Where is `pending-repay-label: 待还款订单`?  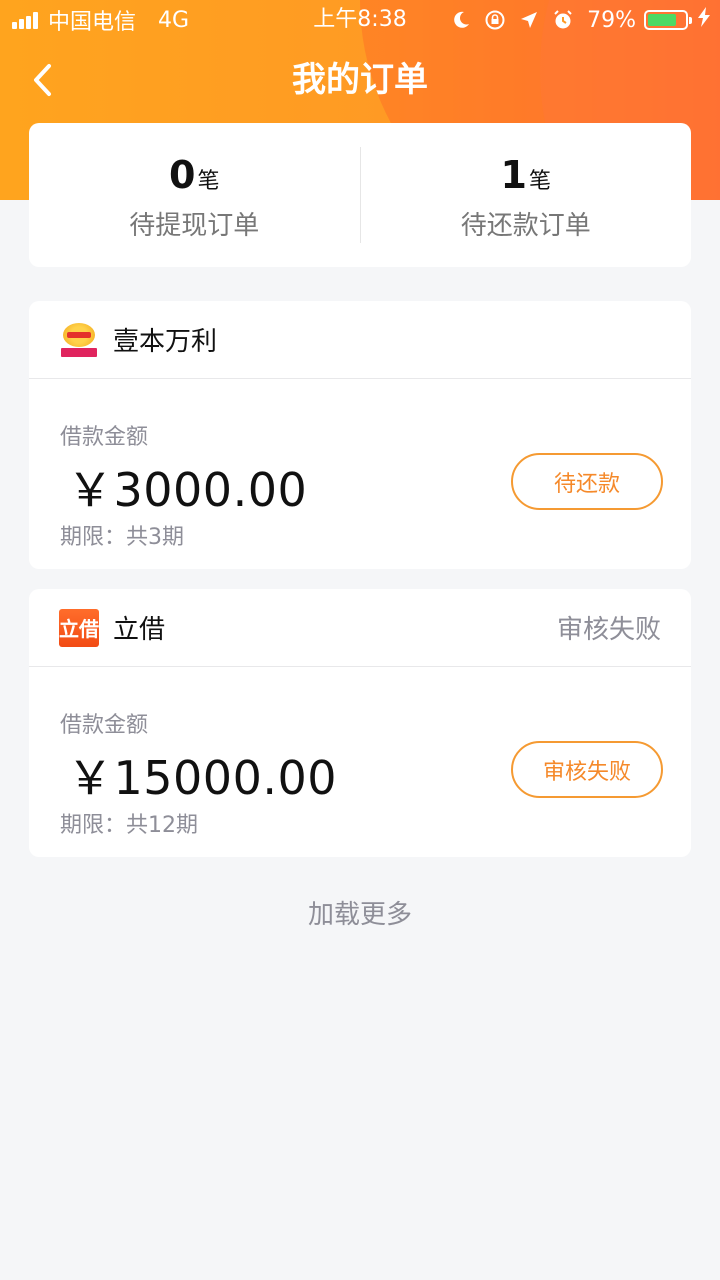
pending-repay-label: 待还款订单 is located at coordinates (525, 226).